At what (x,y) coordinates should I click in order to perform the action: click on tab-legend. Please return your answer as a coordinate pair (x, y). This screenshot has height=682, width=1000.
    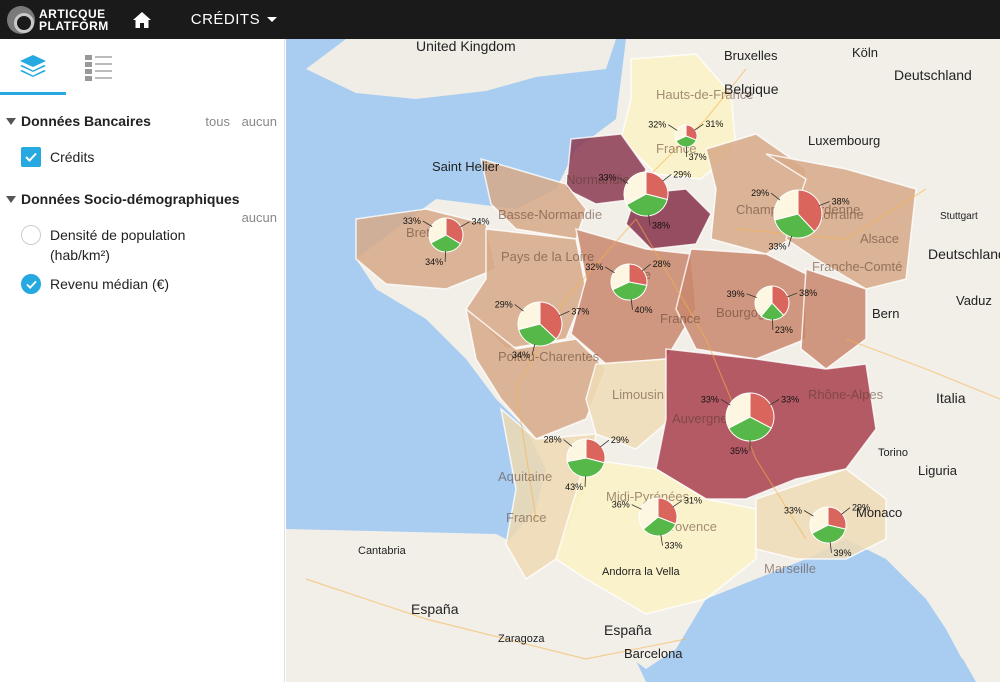
    Looking at the image, I should click on (99, 67).